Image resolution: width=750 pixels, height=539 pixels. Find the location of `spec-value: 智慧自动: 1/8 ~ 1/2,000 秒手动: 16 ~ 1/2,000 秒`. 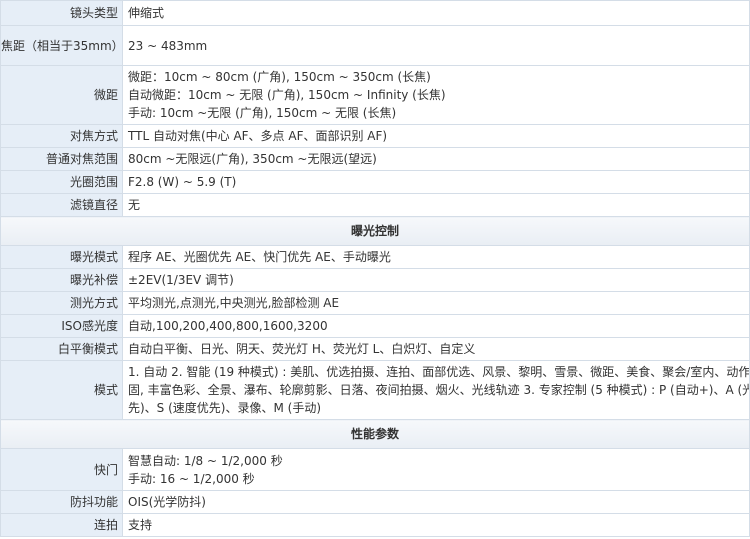

spec-value: 智慧自动: 1/8 ~ 1/2,000 秒手动: 16 ~ 1/2,000 秒 is located at coordinates (436, 469).